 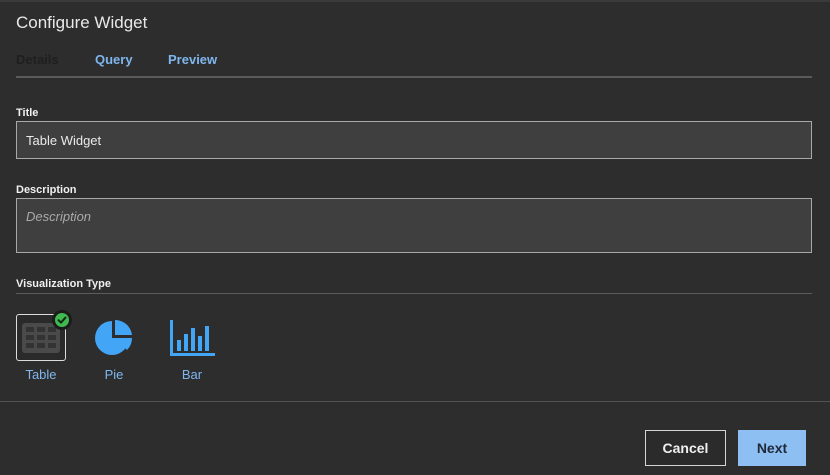 What do you see at coordinates (63, 284) in the screenshot?
I see `visualization-type-label: Visualization Type` at bounding box center [63, 284].